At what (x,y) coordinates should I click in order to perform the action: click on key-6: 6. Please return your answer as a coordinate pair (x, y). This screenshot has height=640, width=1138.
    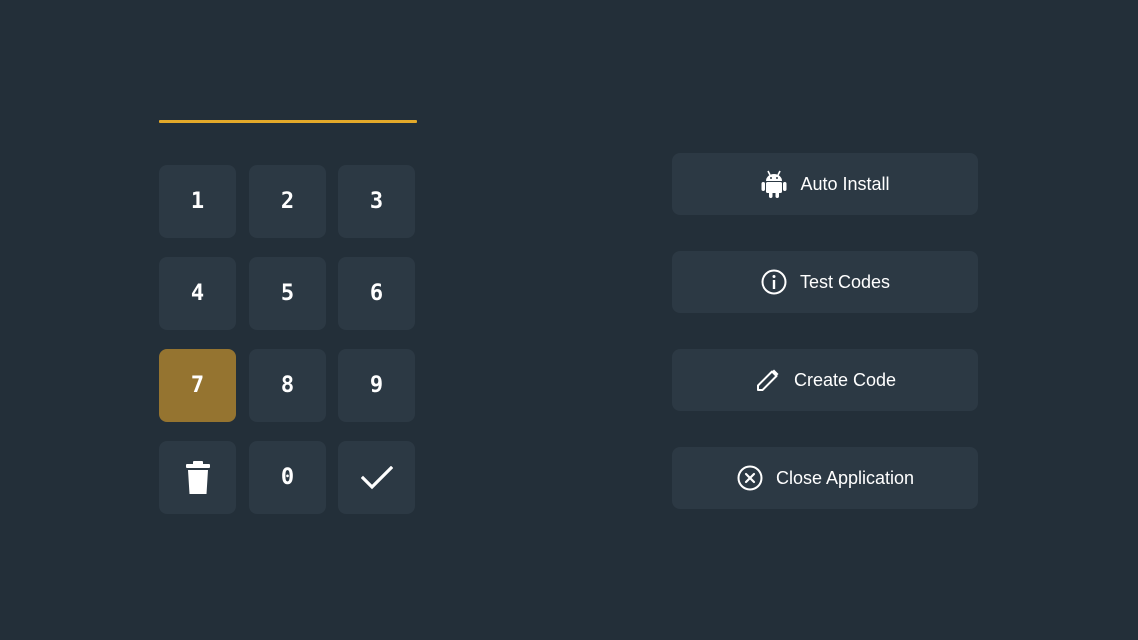
    Looking at the image, I should click on (376, 293).